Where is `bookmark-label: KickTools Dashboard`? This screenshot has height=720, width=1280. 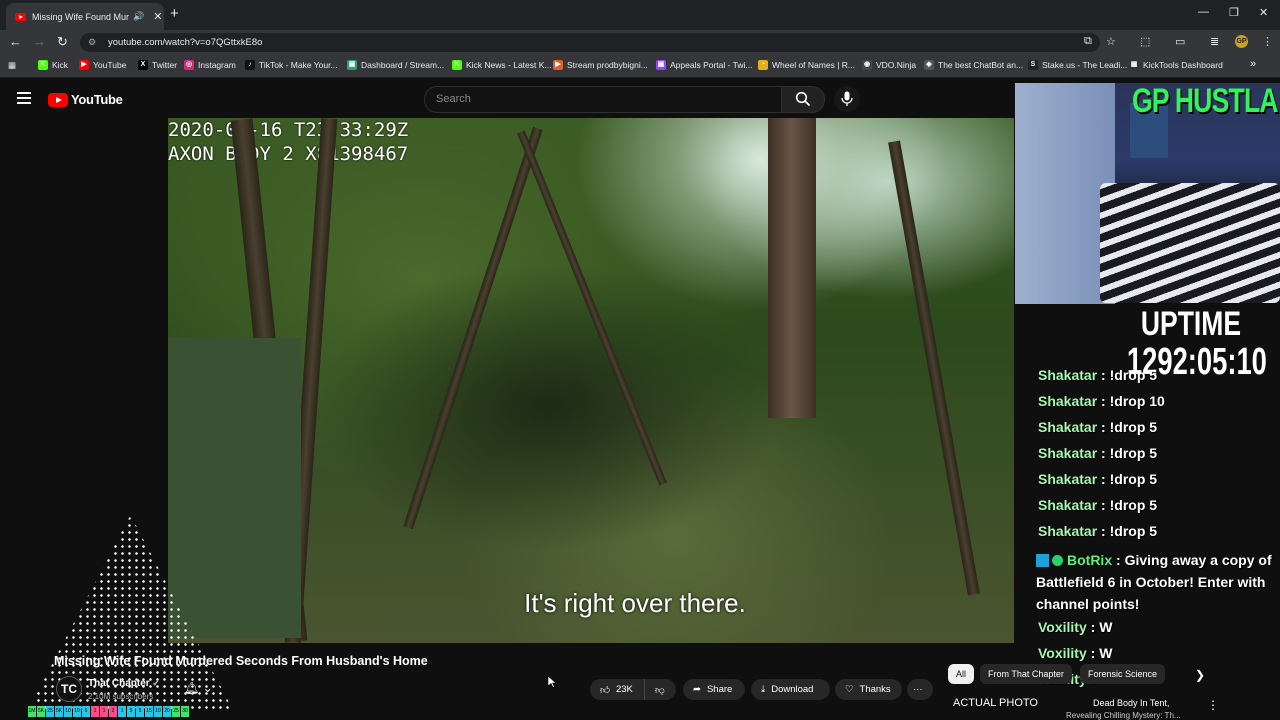
bookmark-label: KickTools Dashboard is located at coordinates (1183, 65).